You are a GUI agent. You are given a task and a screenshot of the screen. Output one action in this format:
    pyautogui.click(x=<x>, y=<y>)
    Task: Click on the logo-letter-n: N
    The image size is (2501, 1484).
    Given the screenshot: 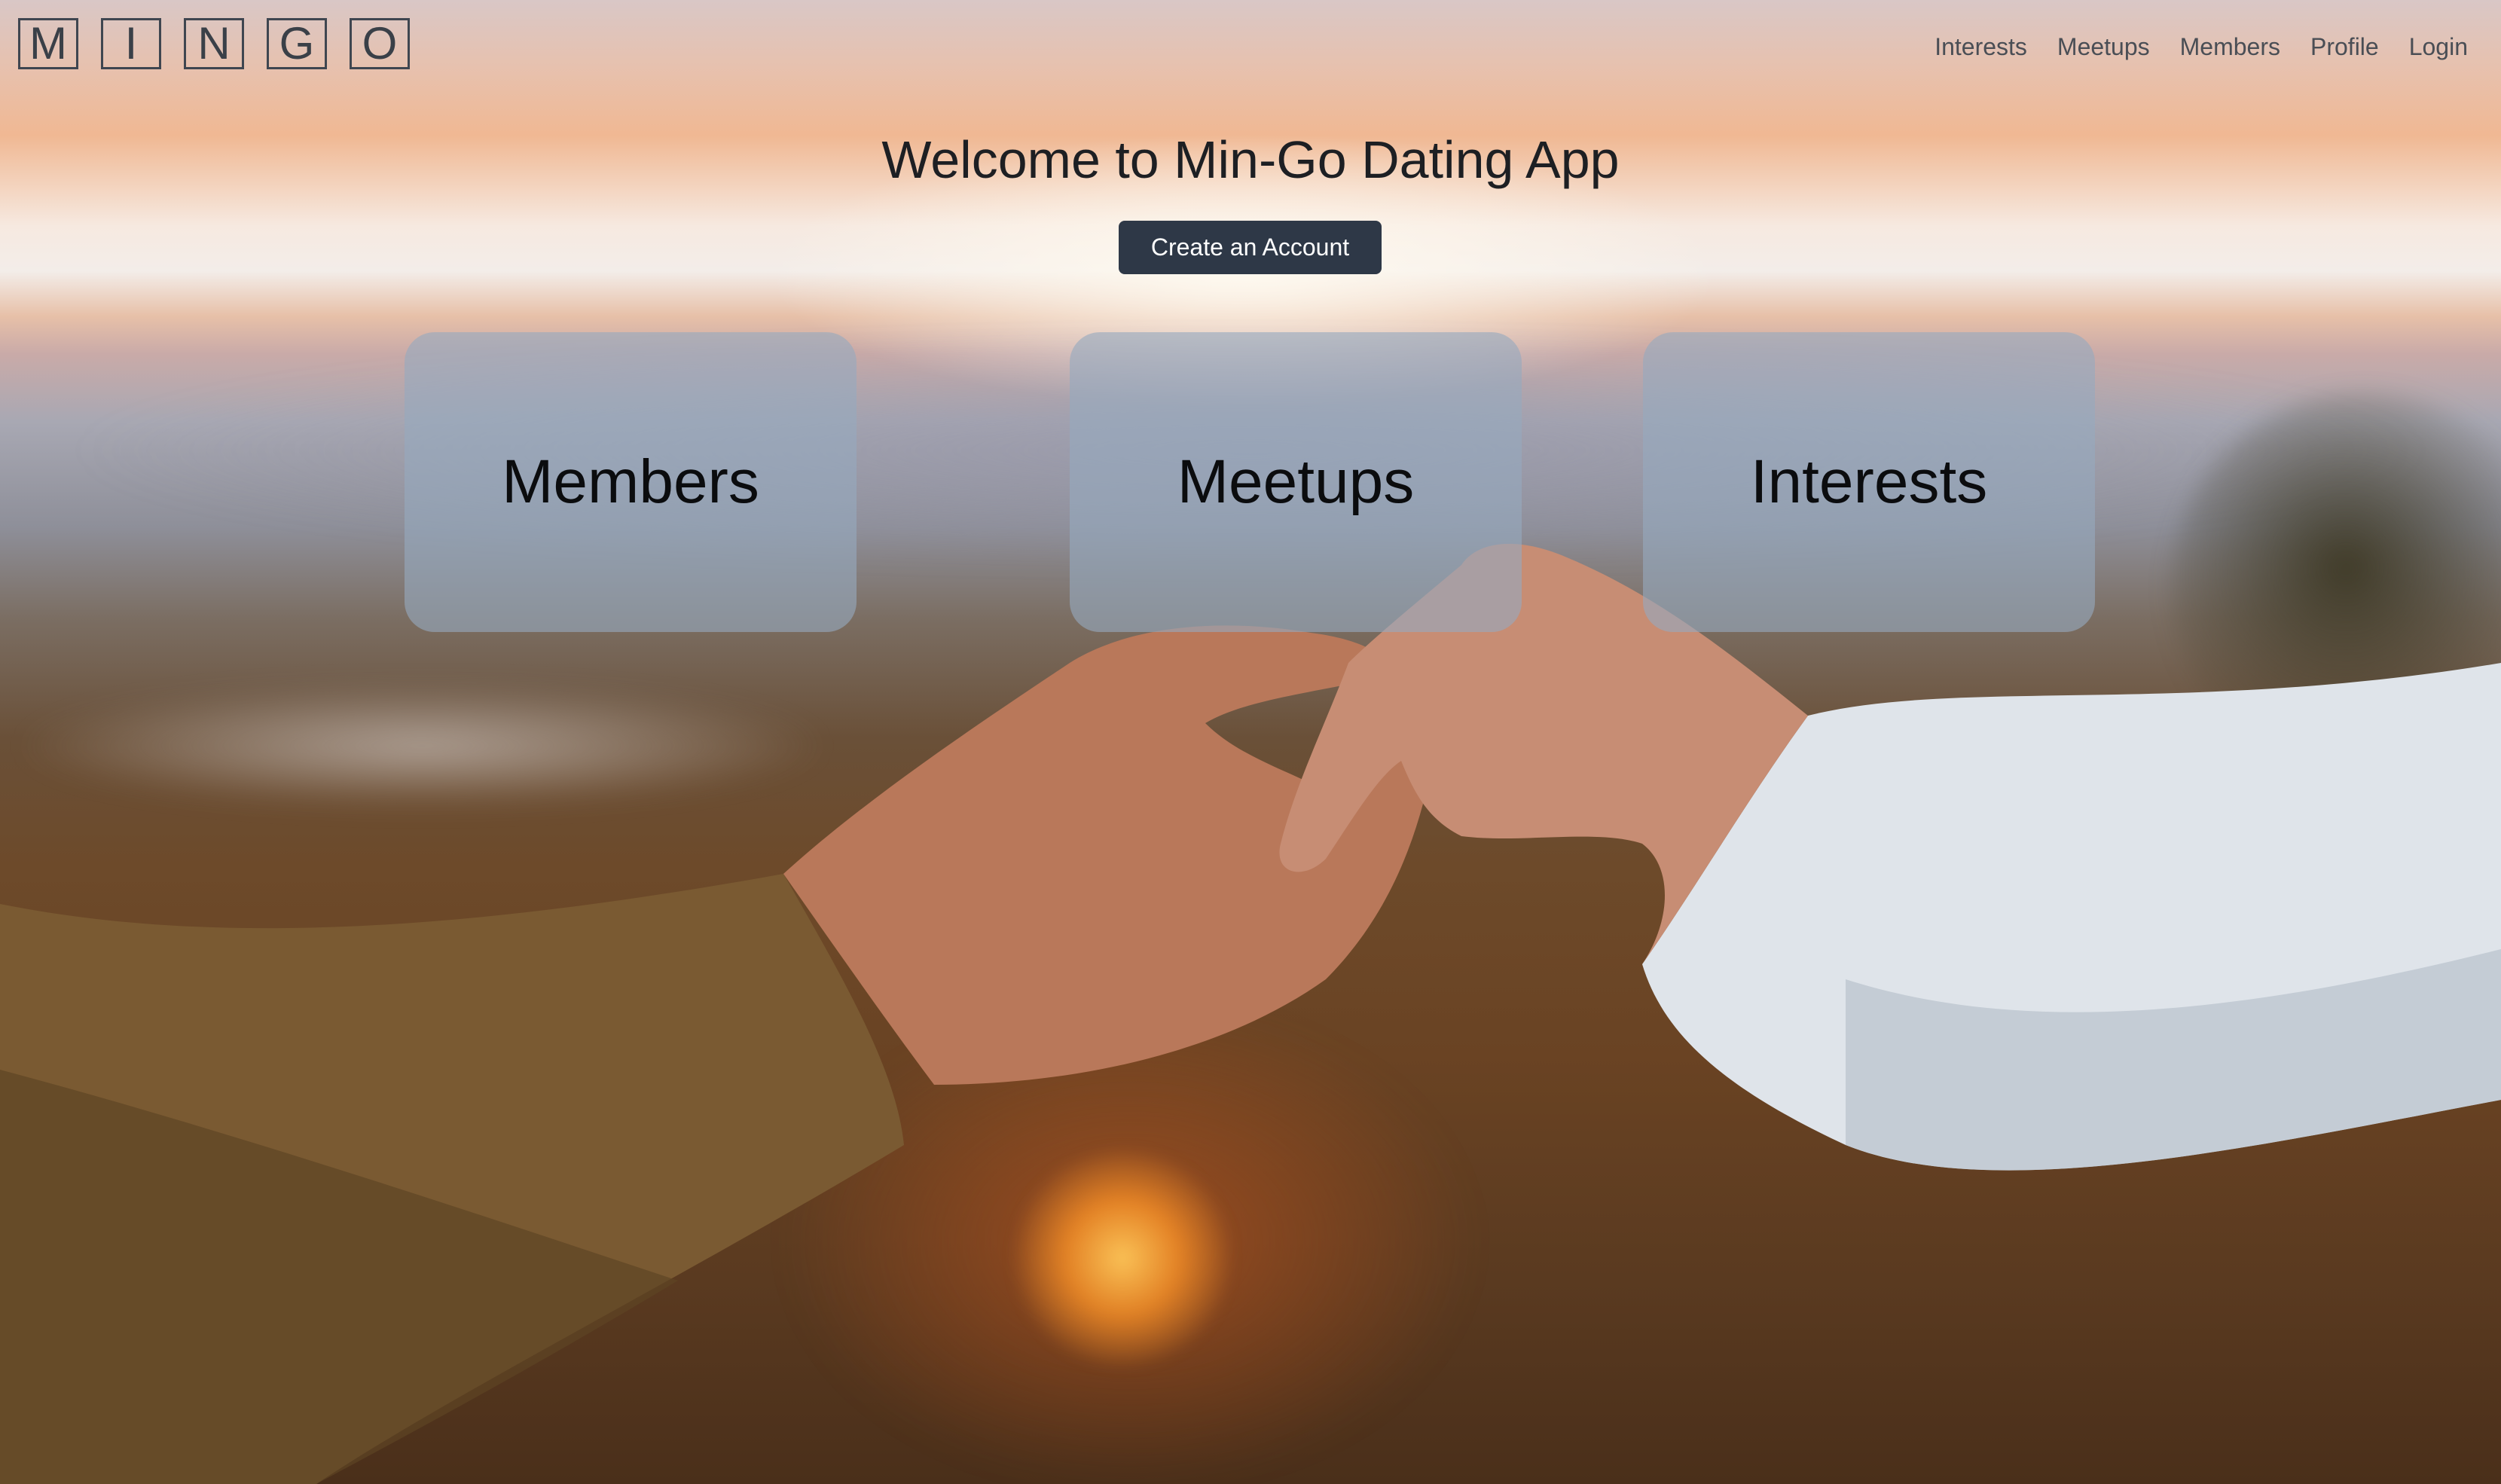 What is the action you would take?
    pyautogui.click(x=214, y=43)
    